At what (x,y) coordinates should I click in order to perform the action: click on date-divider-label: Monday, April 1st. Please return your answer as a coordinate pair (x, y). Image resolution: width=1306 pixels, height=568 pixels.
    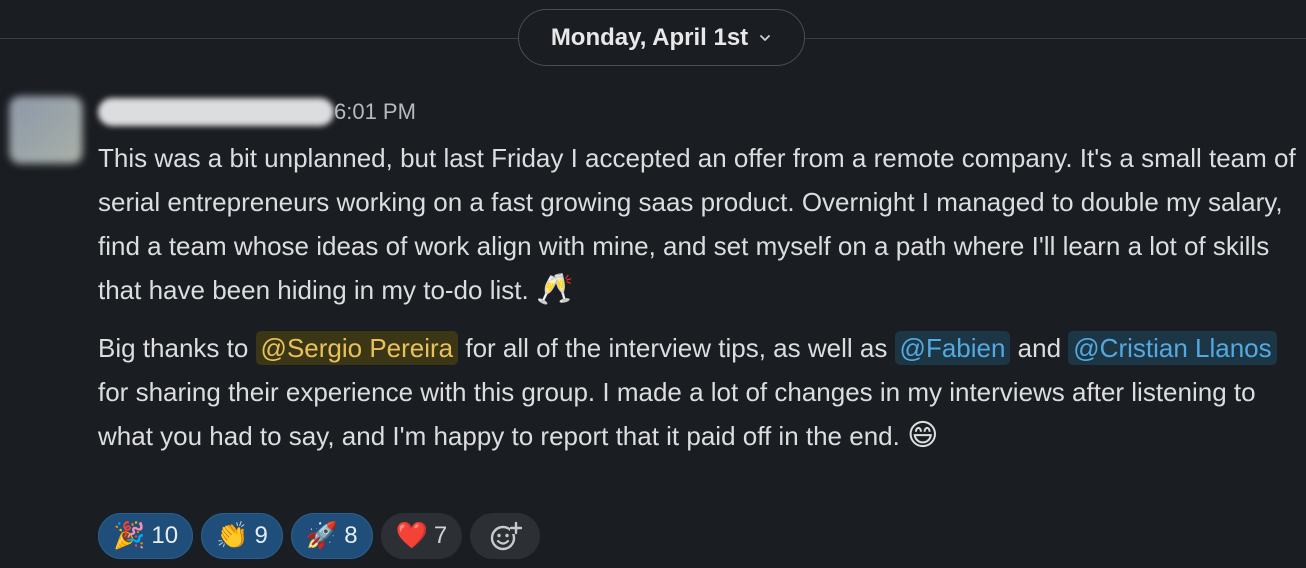
    Looking at the image, I should click on (649, 37).